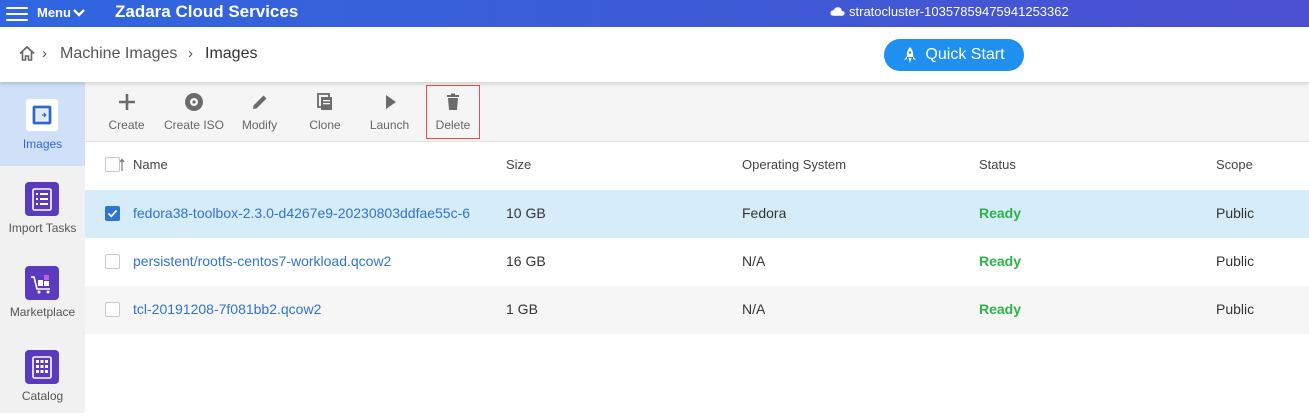 The height and width of the screenshot is (418, 1309). What do you see at coordinates (17, 13) in the screenshot?
I see `hamburger-menu-icon` at bounding box center [17, 13].